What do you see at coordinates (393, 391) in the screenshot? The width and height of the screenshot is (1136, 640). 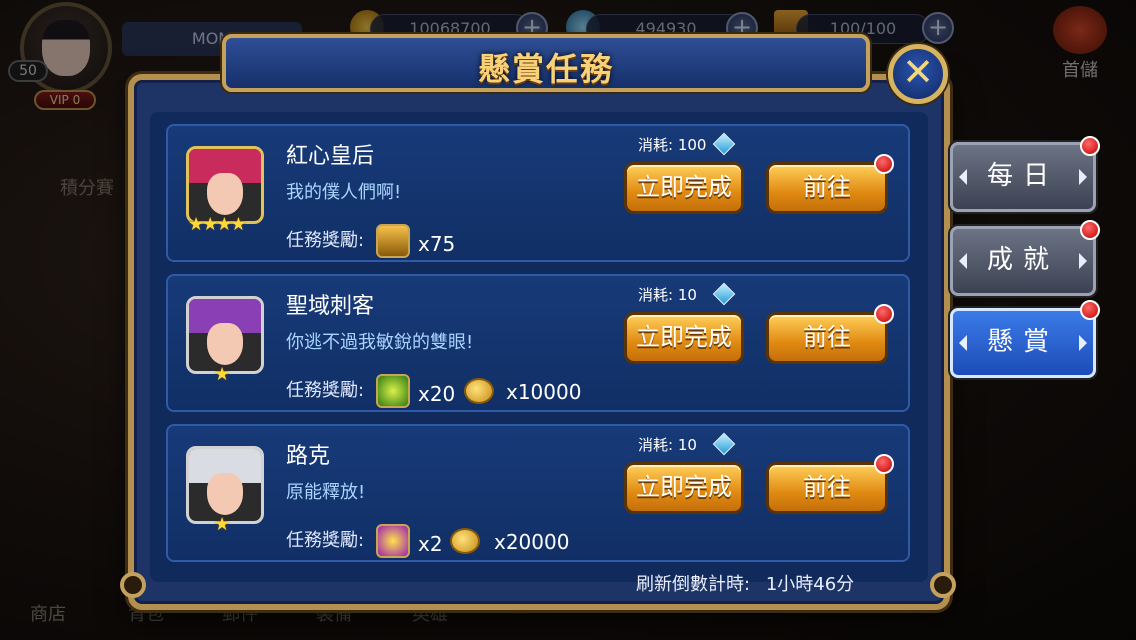 I see `green-fruit-icon` at bounding box center [393, 391].